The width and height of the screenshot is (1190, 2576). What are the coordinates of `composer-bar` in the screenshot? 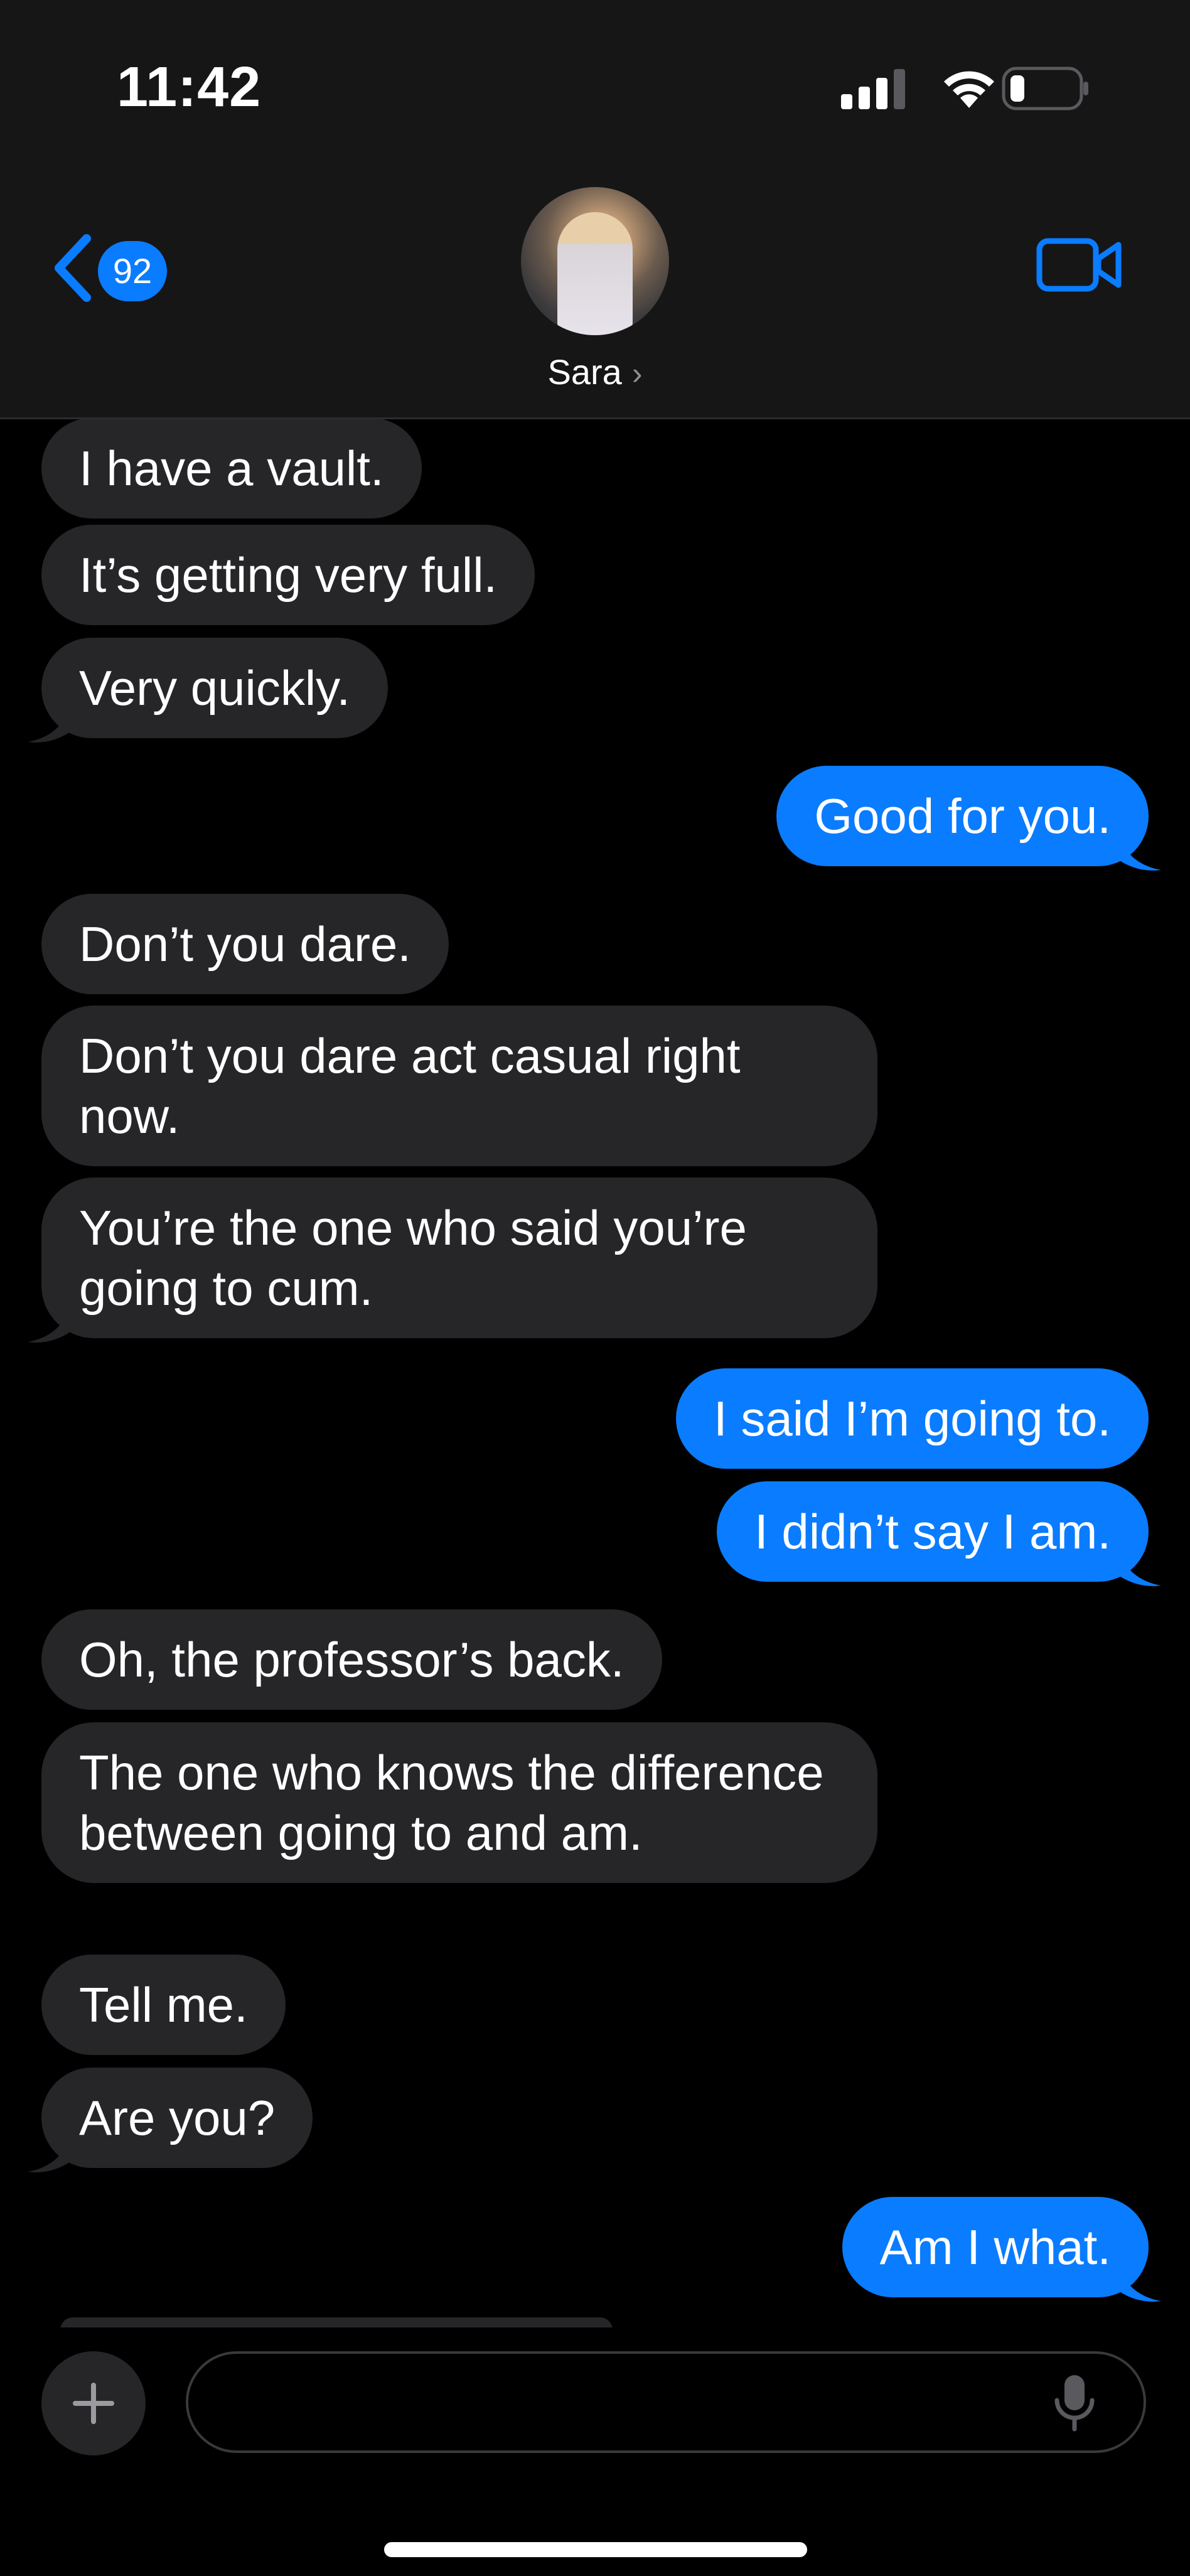 It's located at (595, 2451).